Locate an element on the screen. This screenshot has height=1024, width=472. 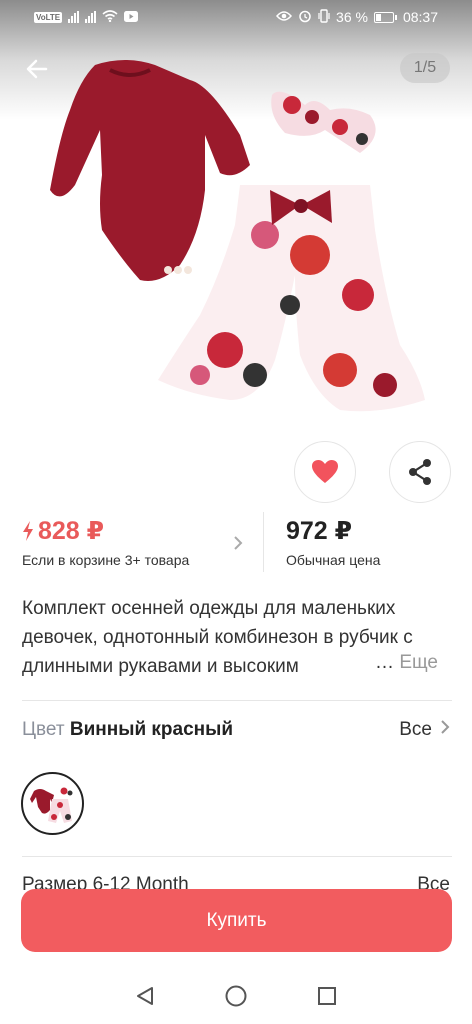
regular-price-section: 972 ₽ Обычная цена is located at coordinates (322, 542).